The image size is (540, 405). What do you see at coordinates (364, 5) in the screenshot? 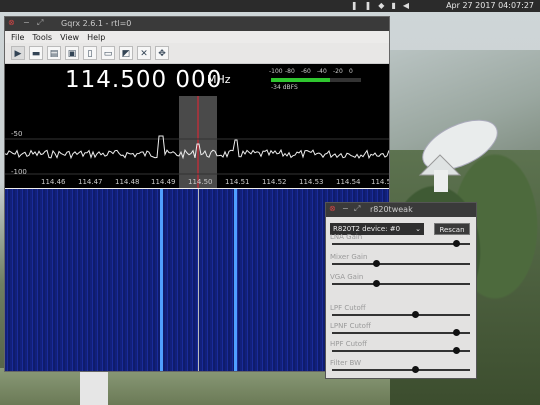
I see `pause-icon: ❚❚` at bounding box center [364, 5].